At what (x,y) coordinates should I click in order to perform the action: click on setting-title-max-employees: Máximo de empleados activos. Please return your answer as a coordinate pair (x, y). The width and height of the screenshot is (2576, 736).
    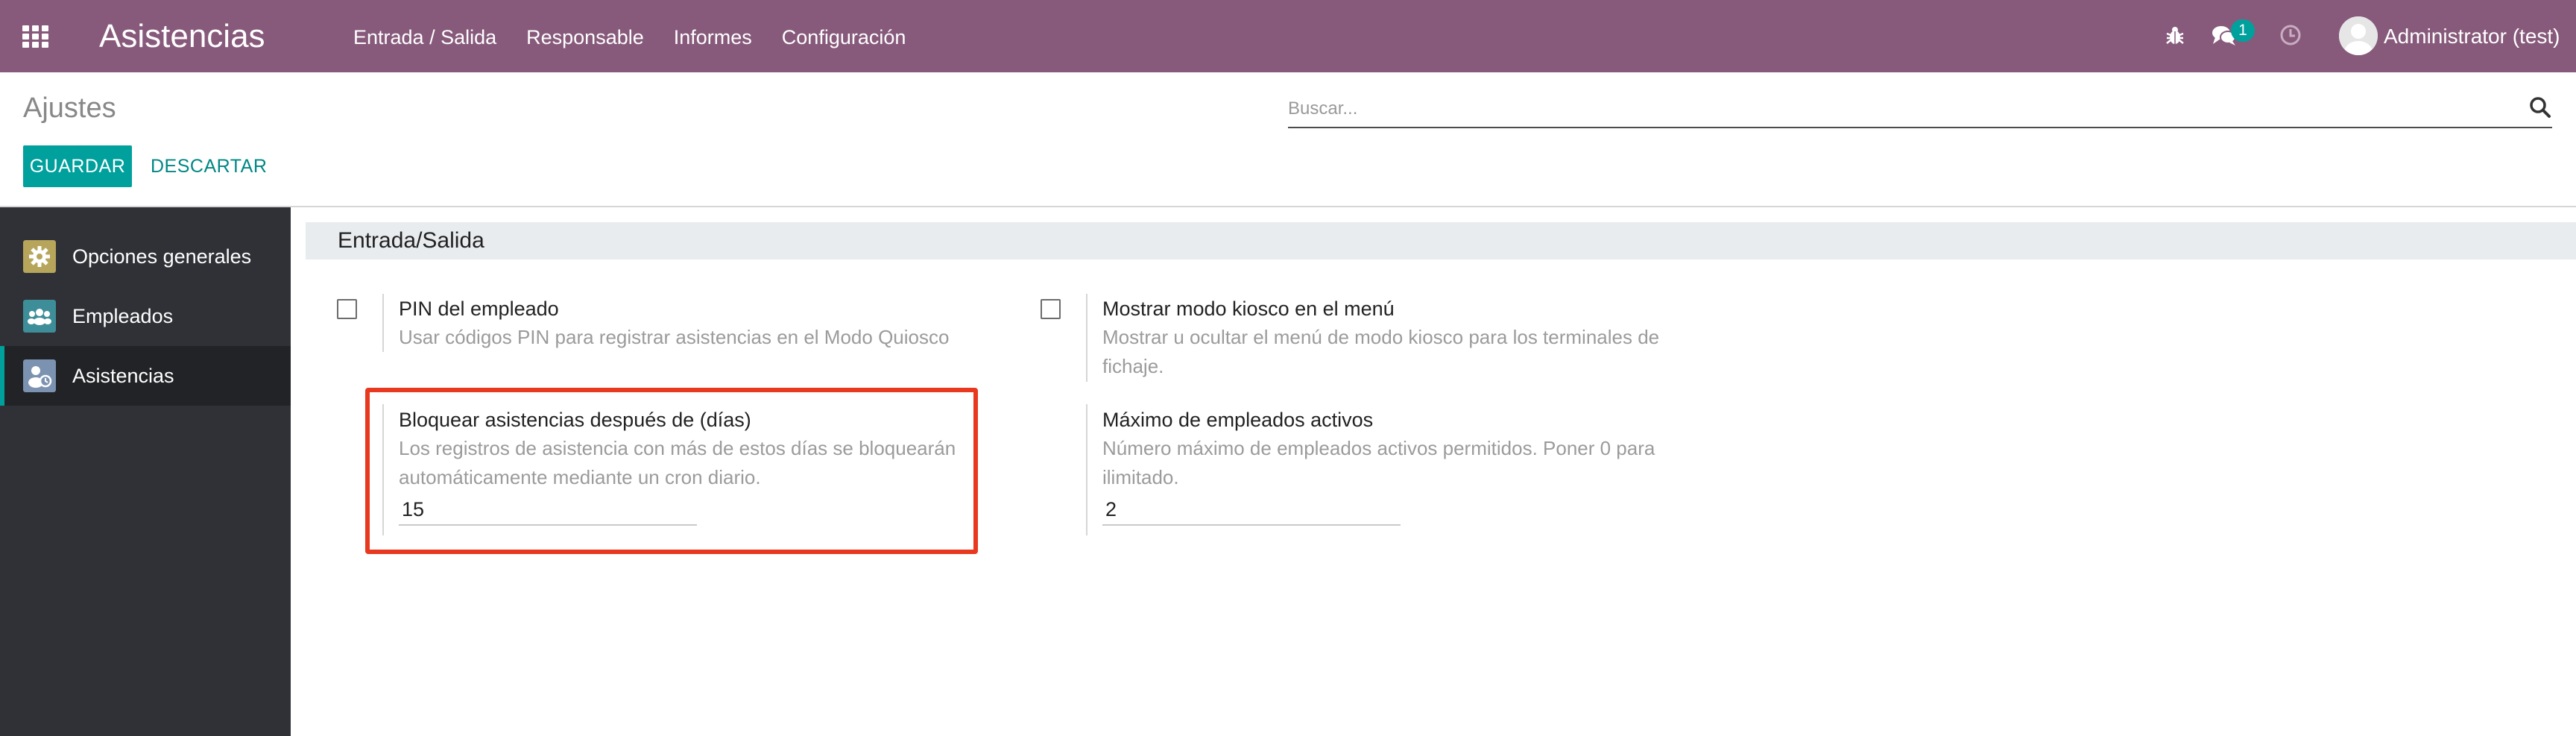
    Looking at the image, I should click on (1238, 420).